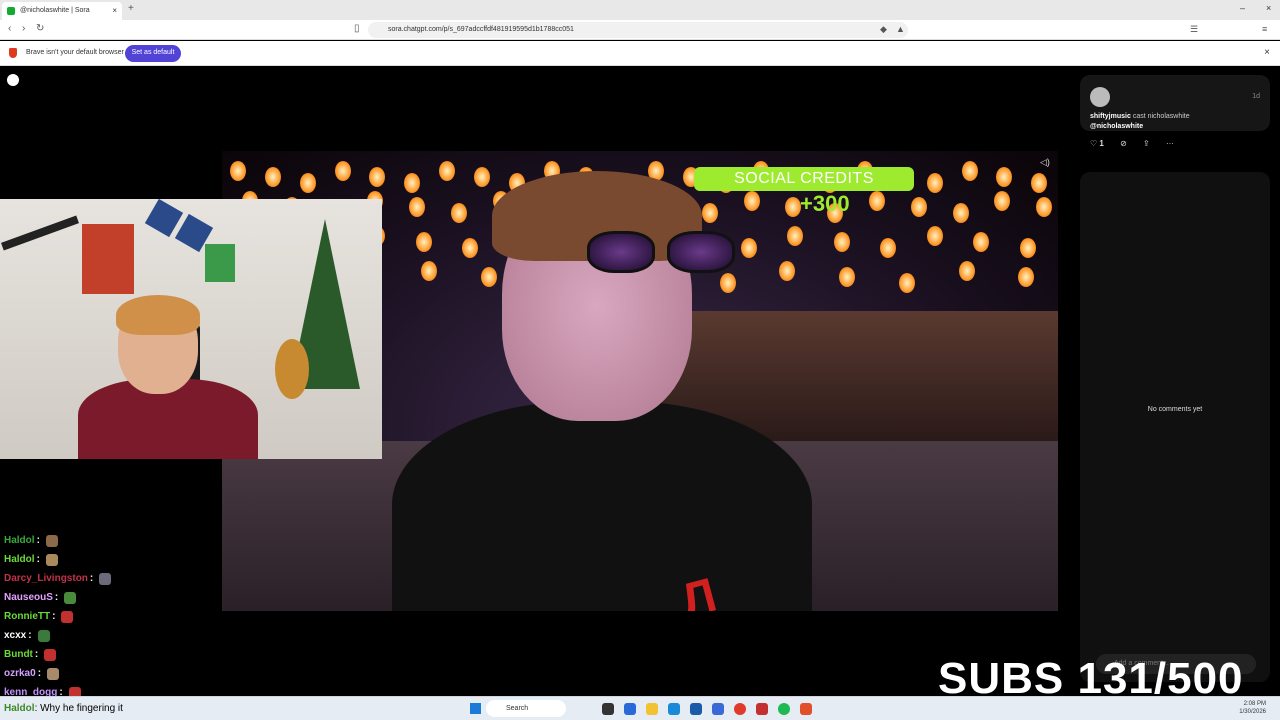  Describe the element at coordinates (1194, 29) in the screenshot. I see `extensions-icon: ☰` at that location.